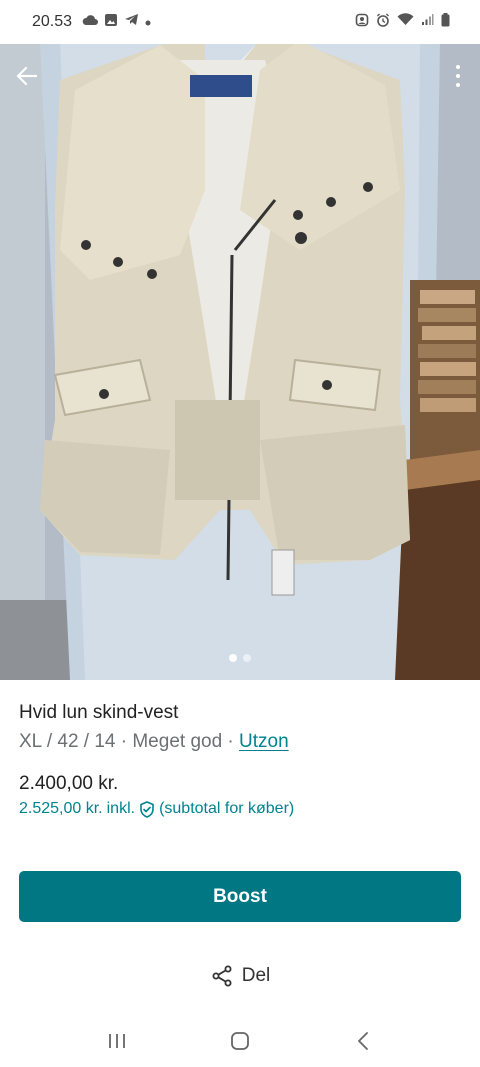  Describe the element at coordinates (240, 976) in the screenshot. I see `share-button: Del` at that location.